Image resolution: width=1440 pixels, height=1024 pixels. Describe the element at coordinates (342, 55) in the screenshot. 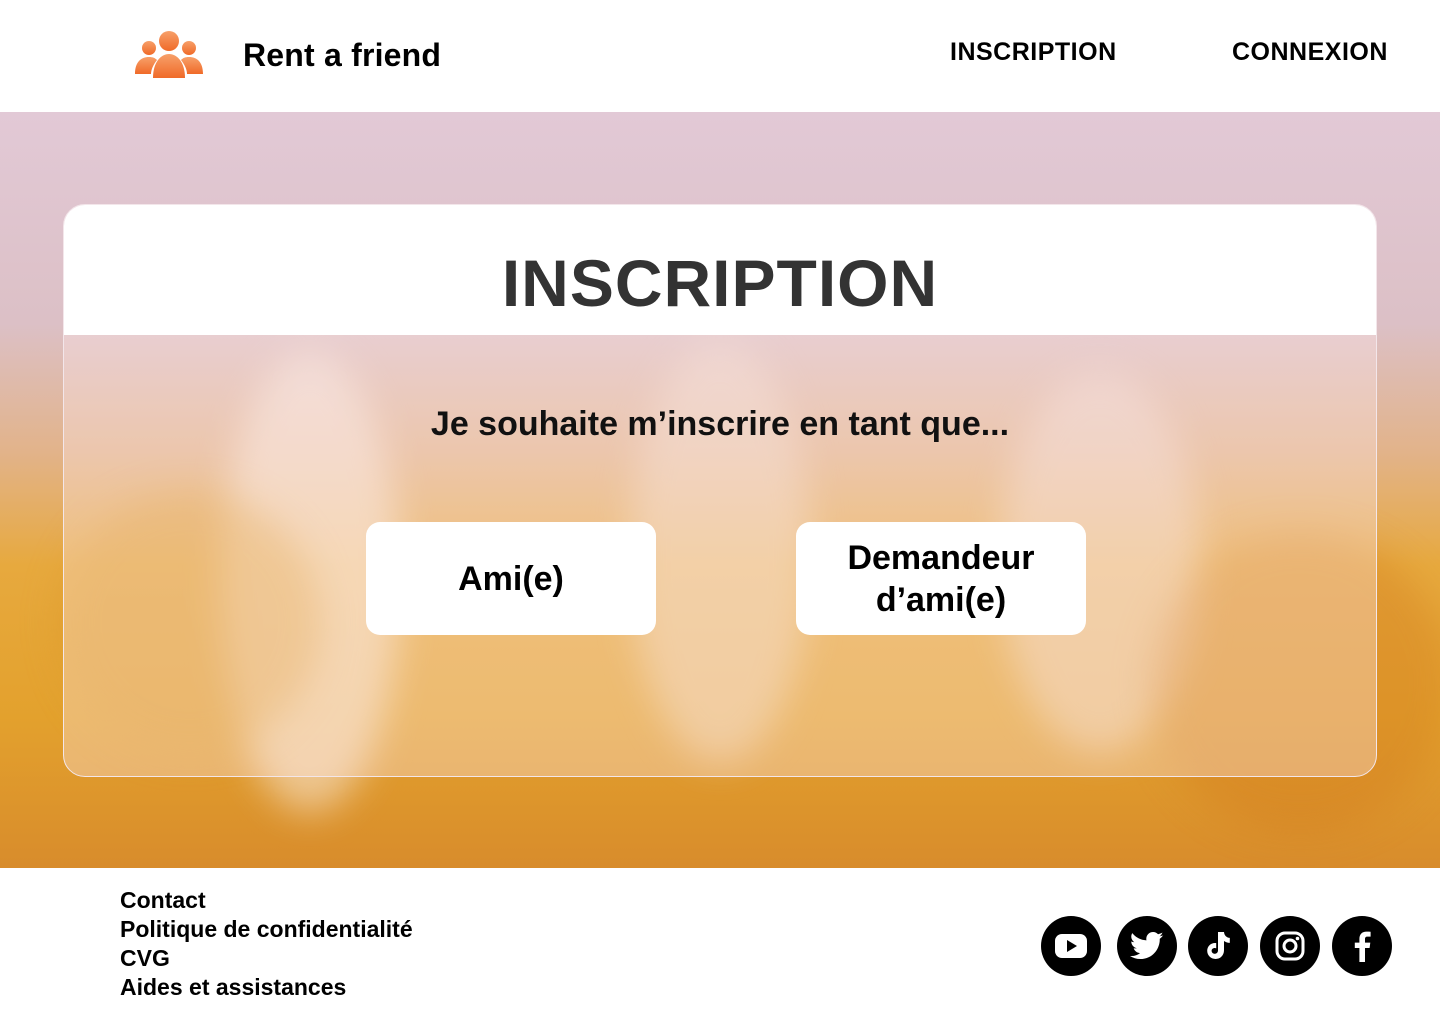

I see `brand-name: Rent a friend` at that location.